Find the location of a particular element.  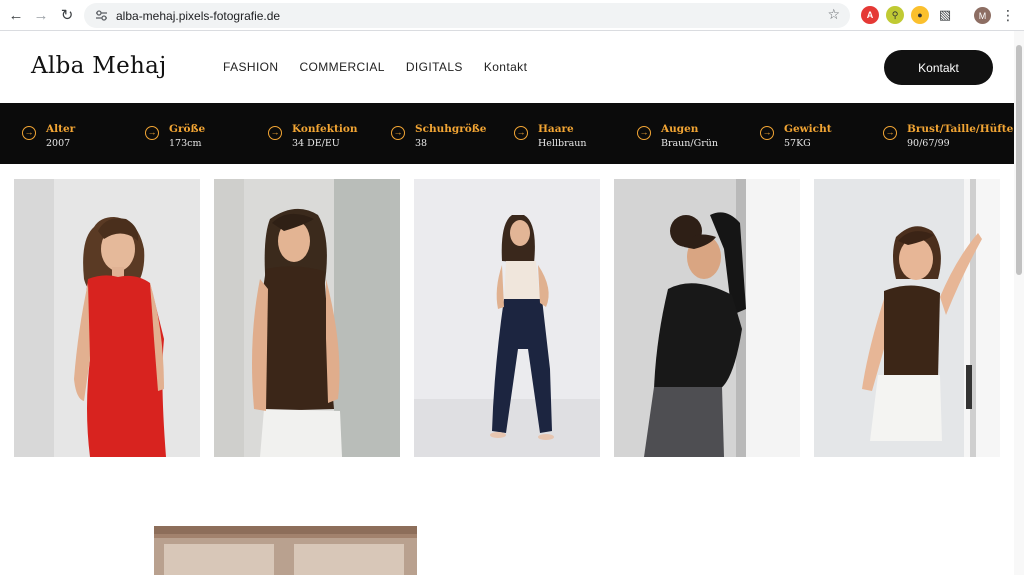

star-icon: ☆ is located at coordinates (833, 14).